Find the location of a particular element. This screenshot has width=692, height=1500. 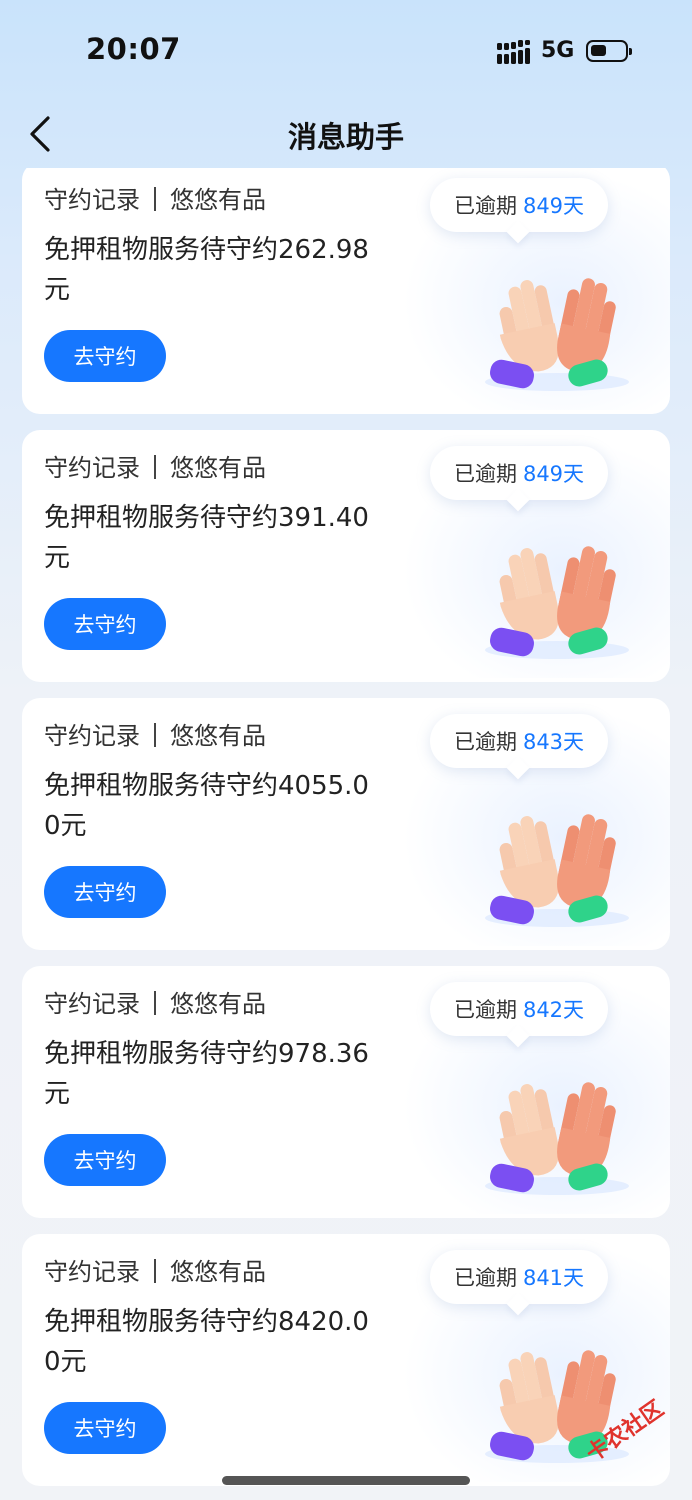

card-message: 免押租物服务待守约391.40元 is located at coordinates (206, 538).